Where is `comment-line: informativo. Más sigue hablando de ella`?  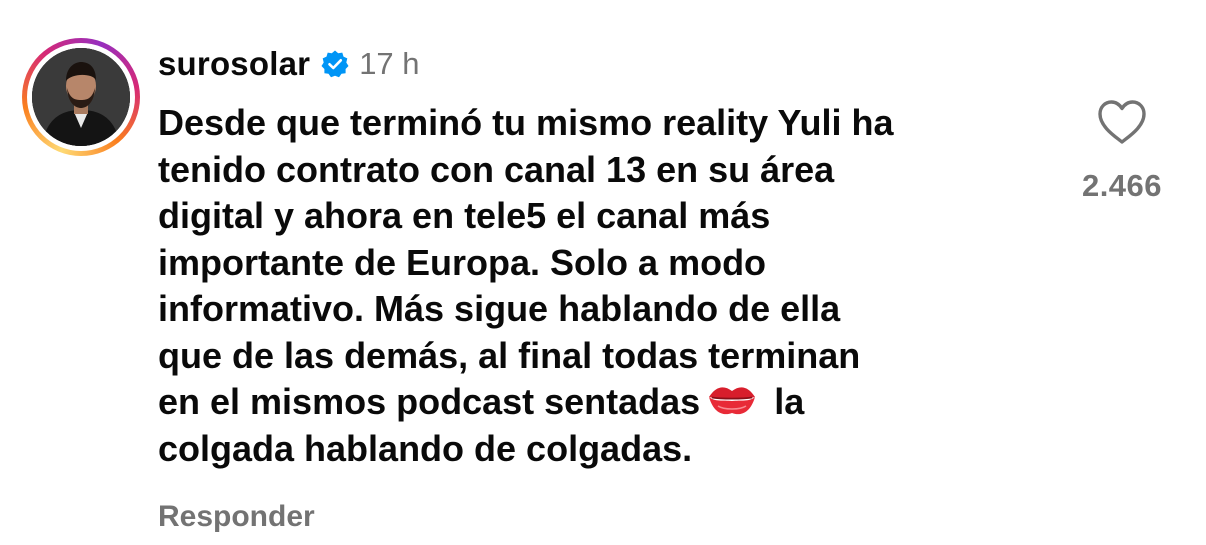
comment-line: informativo. Más sigue hablando de ella is located at coordinates (499, 308).